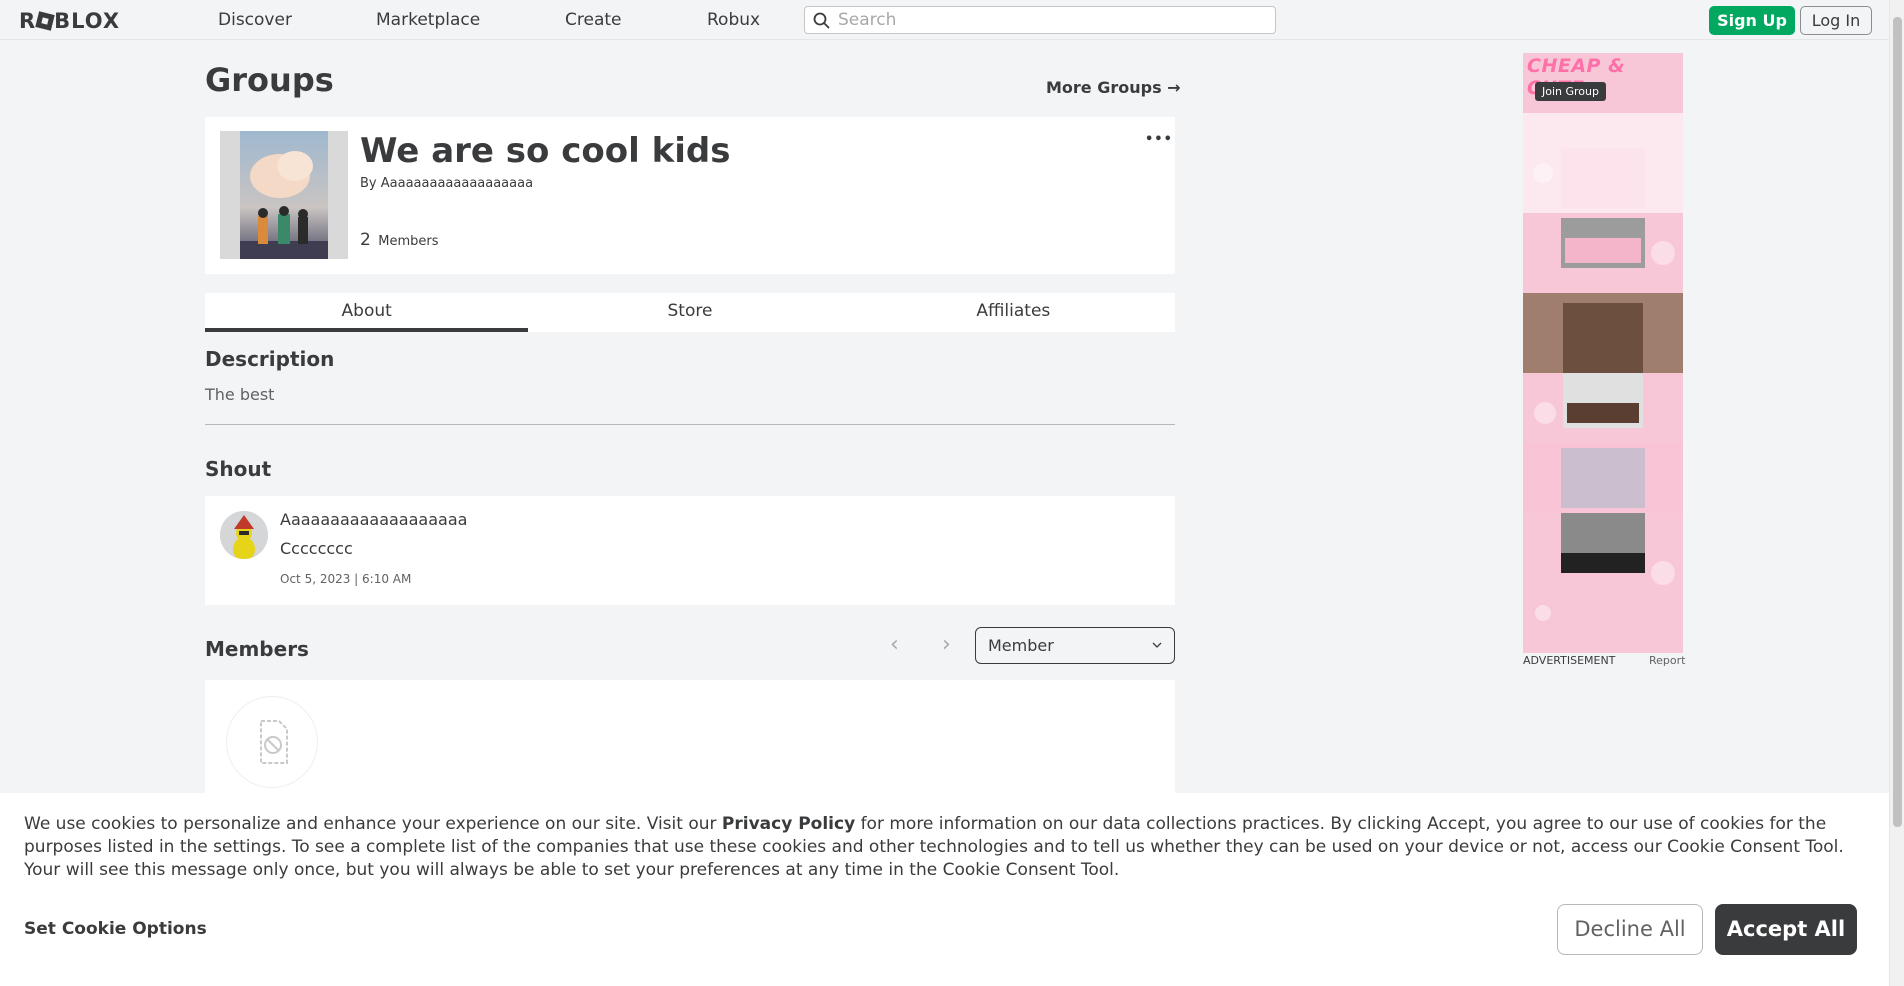 Image resolution: width=1904 pixels, height=986 pixels. What do you see at coordinates (1667, 660) in the screenshot?
I see `ad-report-link: Report` at bounding box center [1667, 660].